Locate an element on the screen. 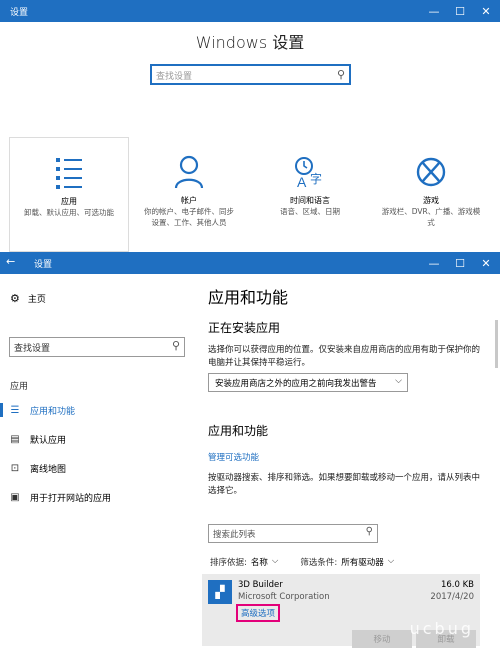 The width and height of the screenshot is (500, 648). apps-list-icon is located at coordinates (69, 174).